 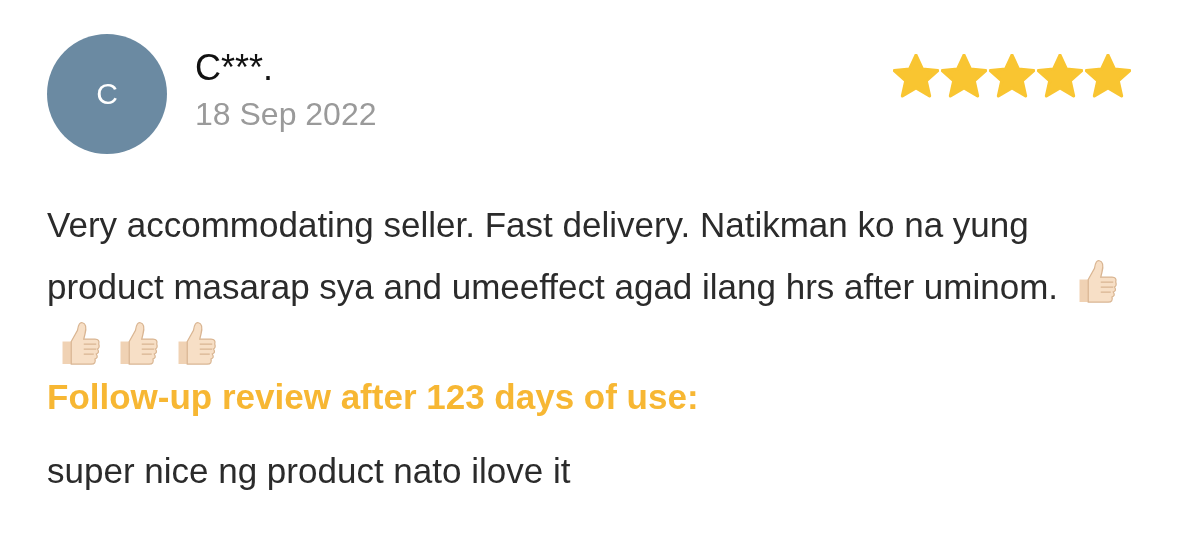 What do you see at coordinates (286, 114) in the screenshot?
I see `review-date: 18 Sep 2022` at bounding box center [286, 114].